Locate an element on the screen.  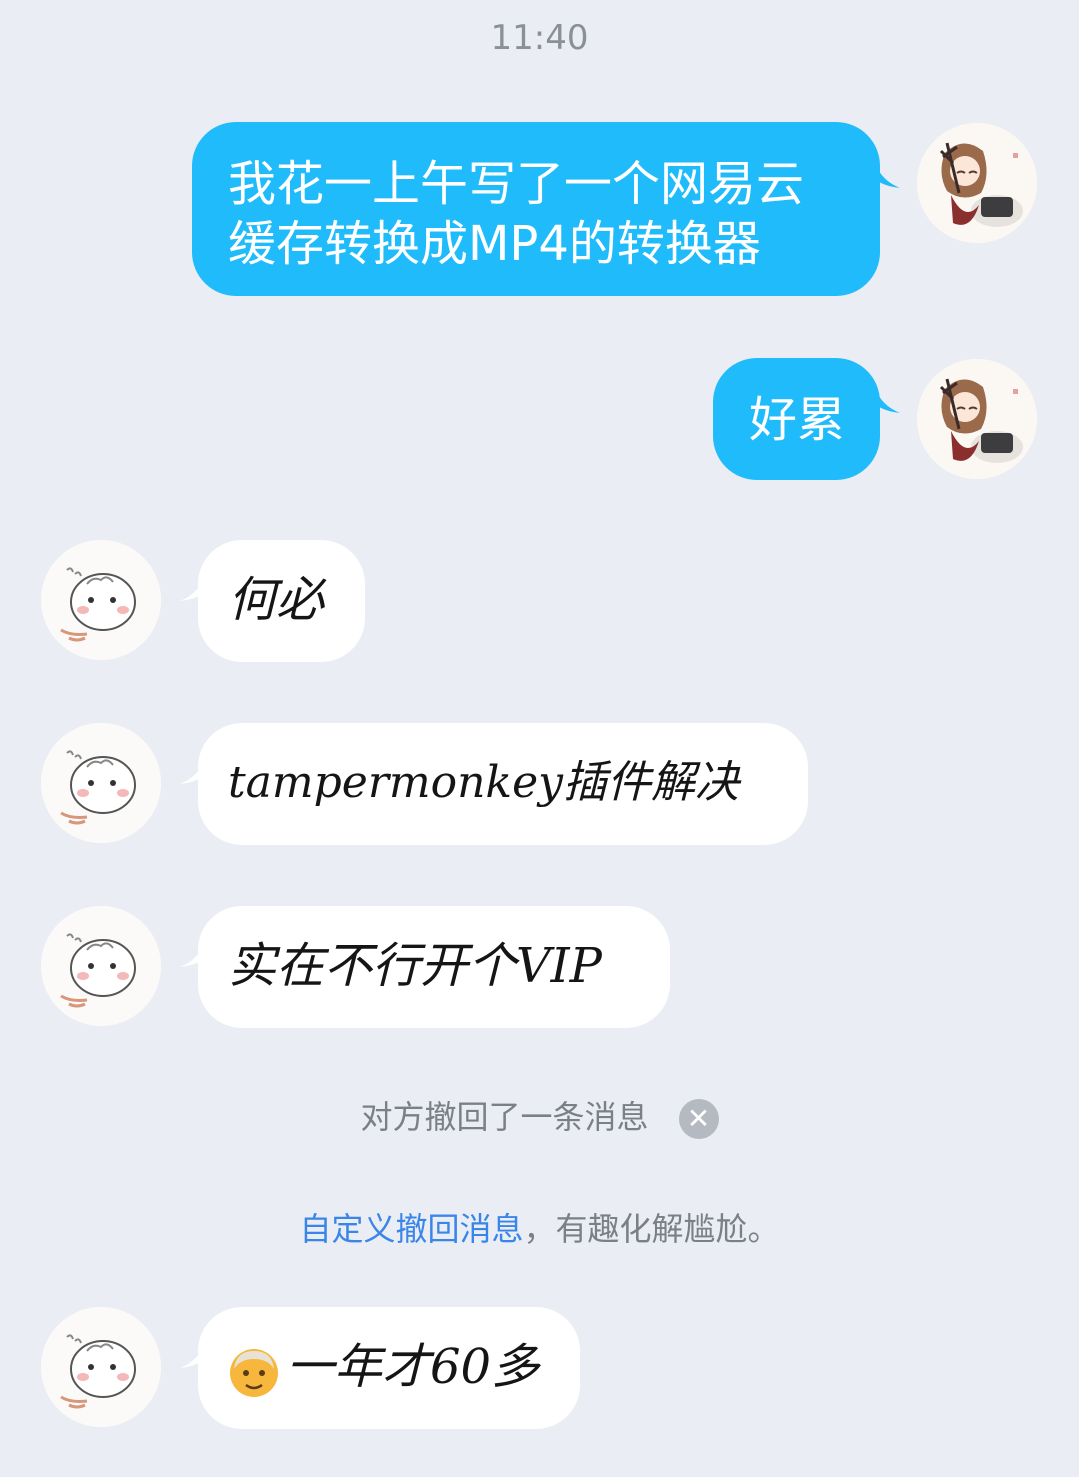
message-text: tampermonkey插件解决 is located at coordinates (483, 782).